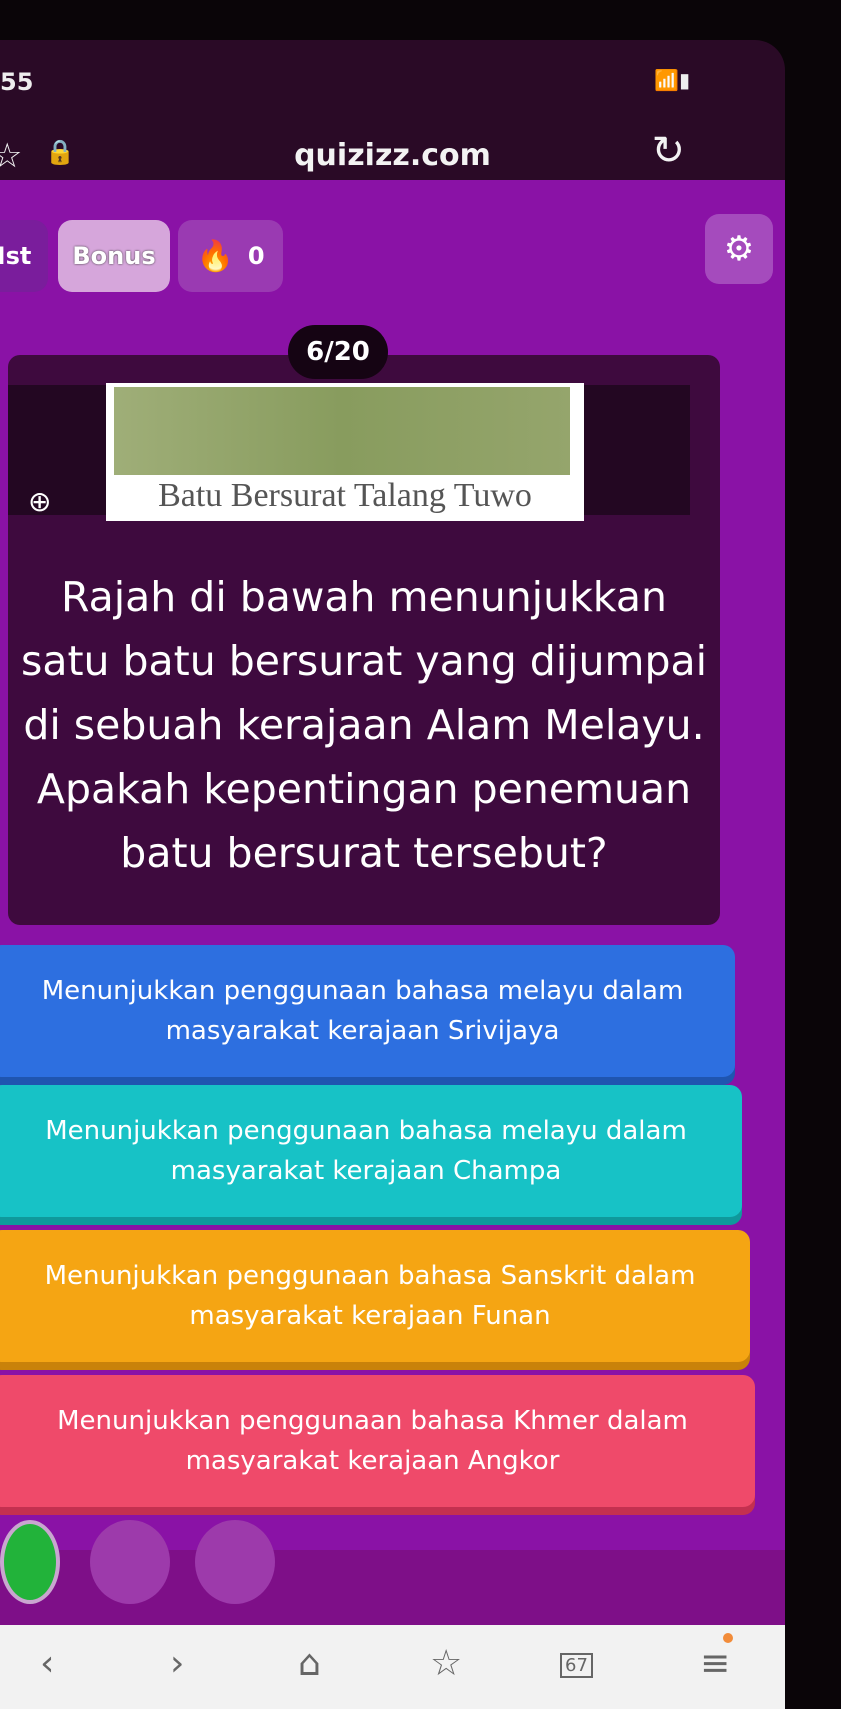  What do you see at coordinates (16, 256) in the screenshot?
I see `tab-label: Ist` at bounding box center [16, 256].